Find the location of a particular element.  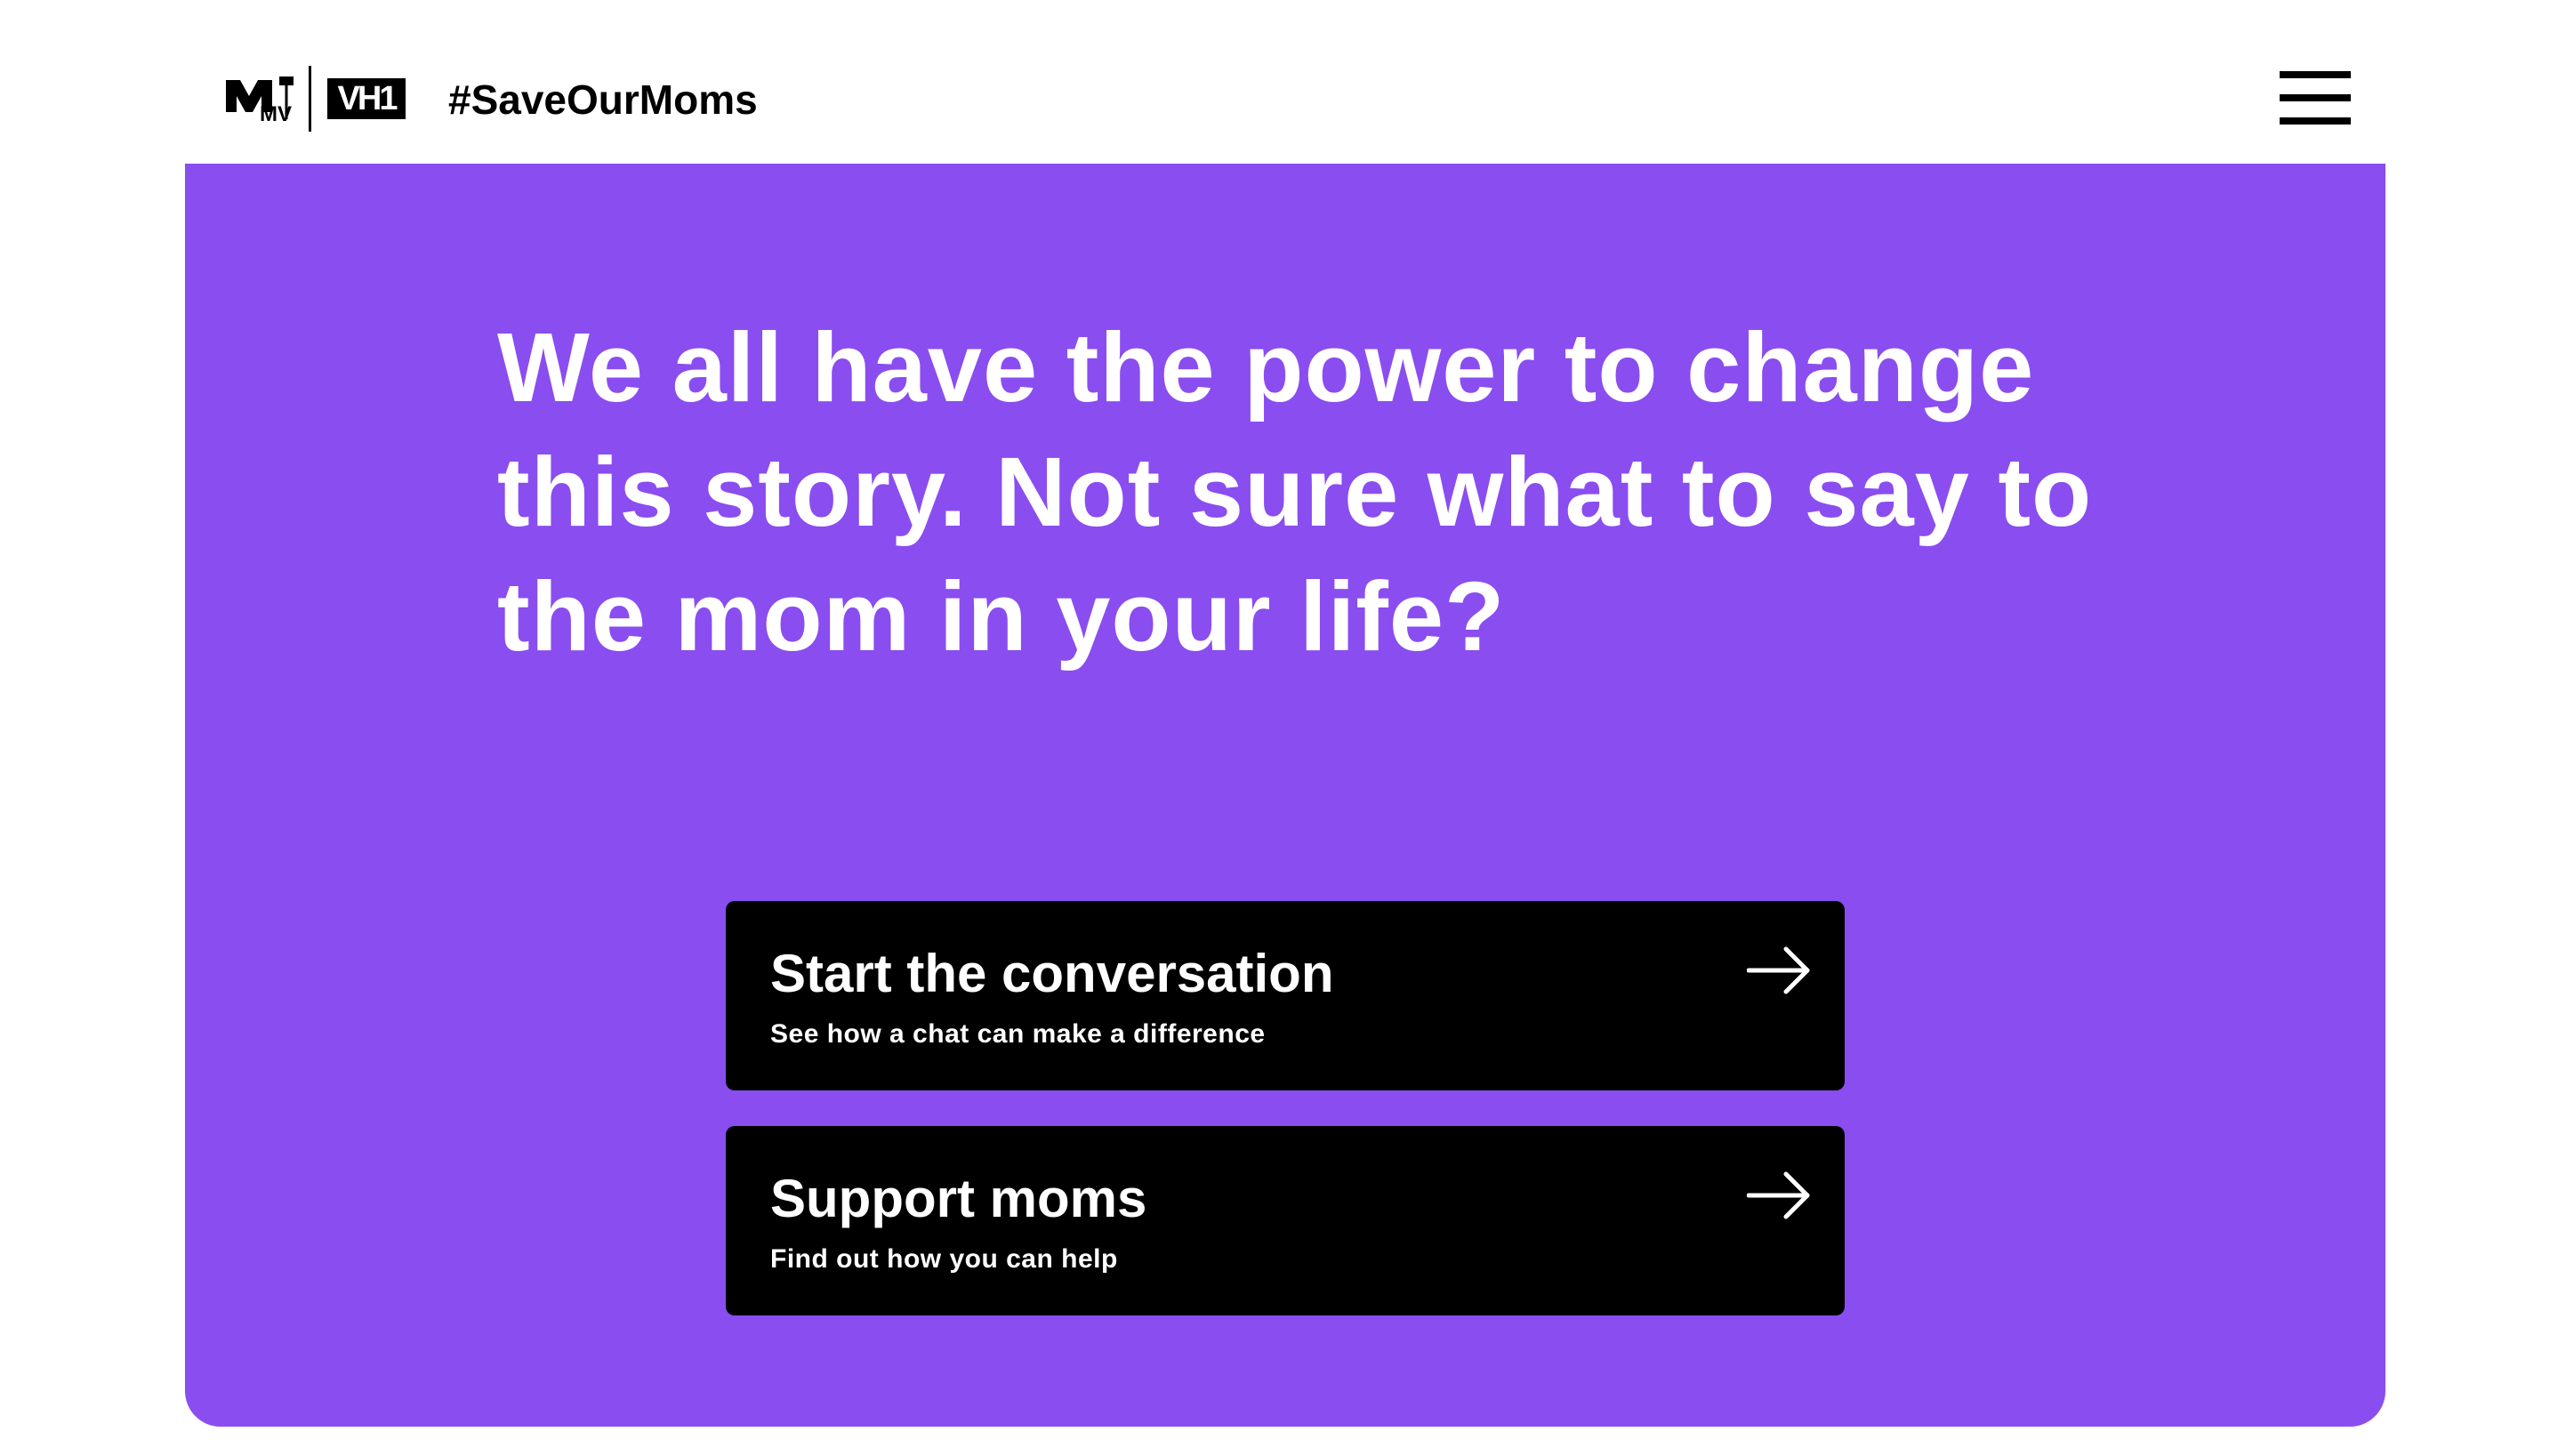

cta-title: Support moms is located at coordinates (958, 1198).